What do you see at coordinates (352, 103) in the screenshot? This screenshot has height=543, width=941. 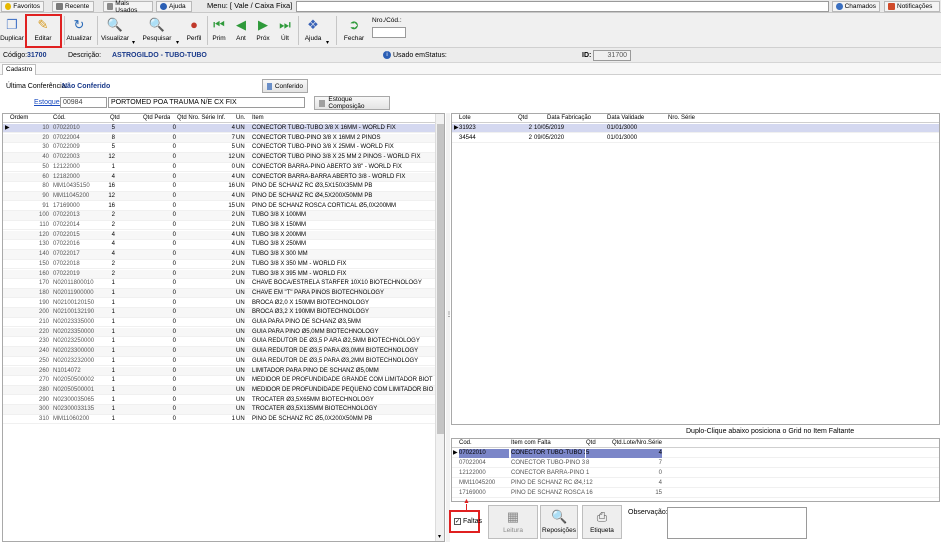 I see `estoque-composicao-button: Estoque Composição` at bounding box center [352, 103].